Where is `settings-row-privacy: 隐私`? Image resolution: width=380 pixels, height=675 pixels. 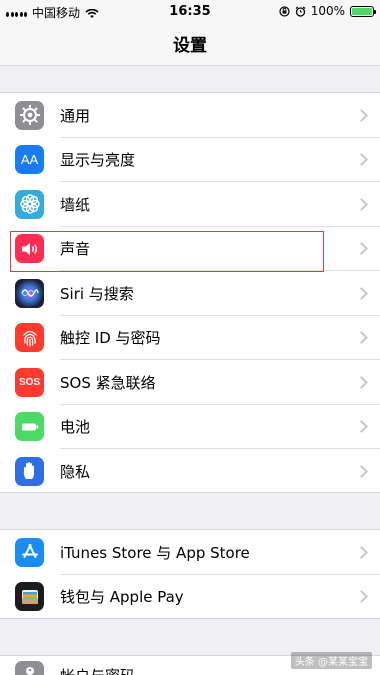
settings-row-privacy: 隐私 is located at coordinates (190, 471).